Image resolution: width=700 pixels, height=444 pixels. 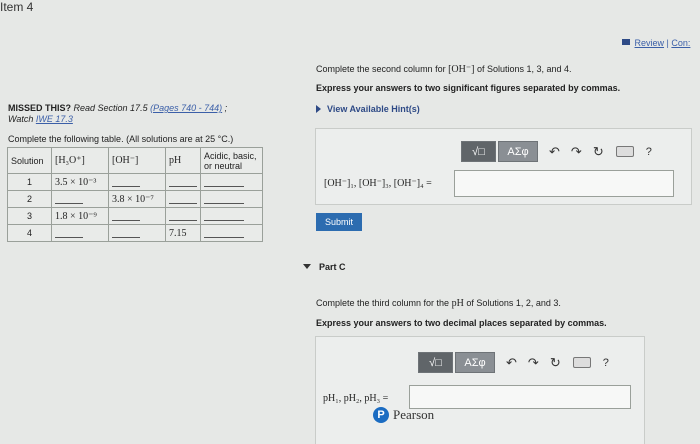 I want to click on cell-h3o: 1.8 × 10⁻⁹, so click(x=80, y=216).